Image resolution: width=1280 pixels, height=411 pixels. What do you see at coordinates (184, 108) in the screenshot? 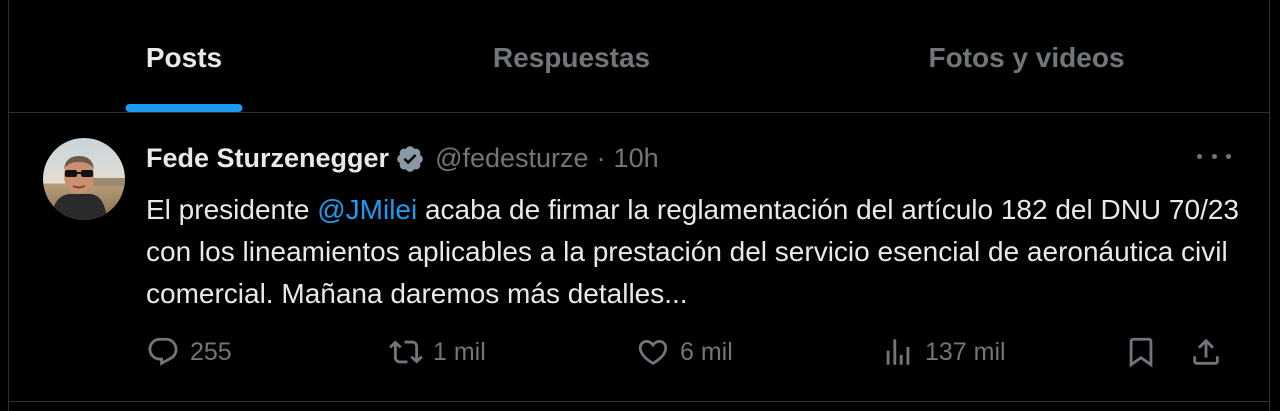
I see `active-tab-indicator` at bounding box center [184, 108].